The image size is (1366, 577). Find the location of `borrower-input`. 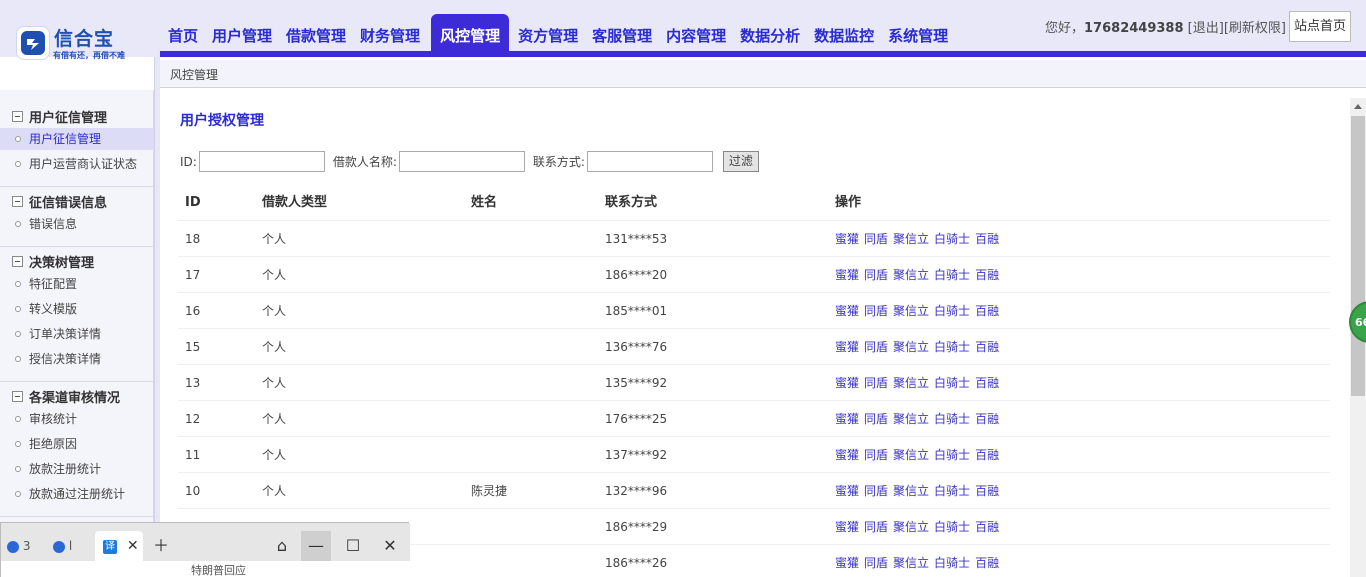

borrower-input is located at coordinates (461, 161).